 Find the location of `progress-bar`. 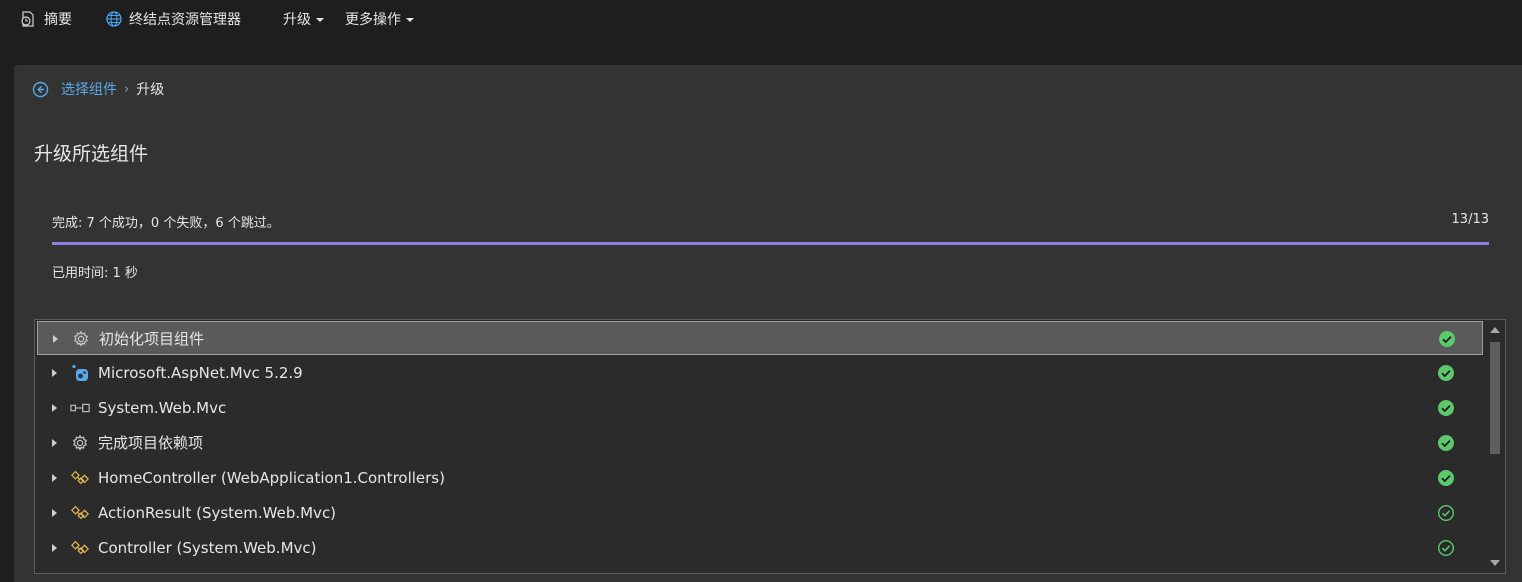

progress-bar is located at coordinates (770, 243).